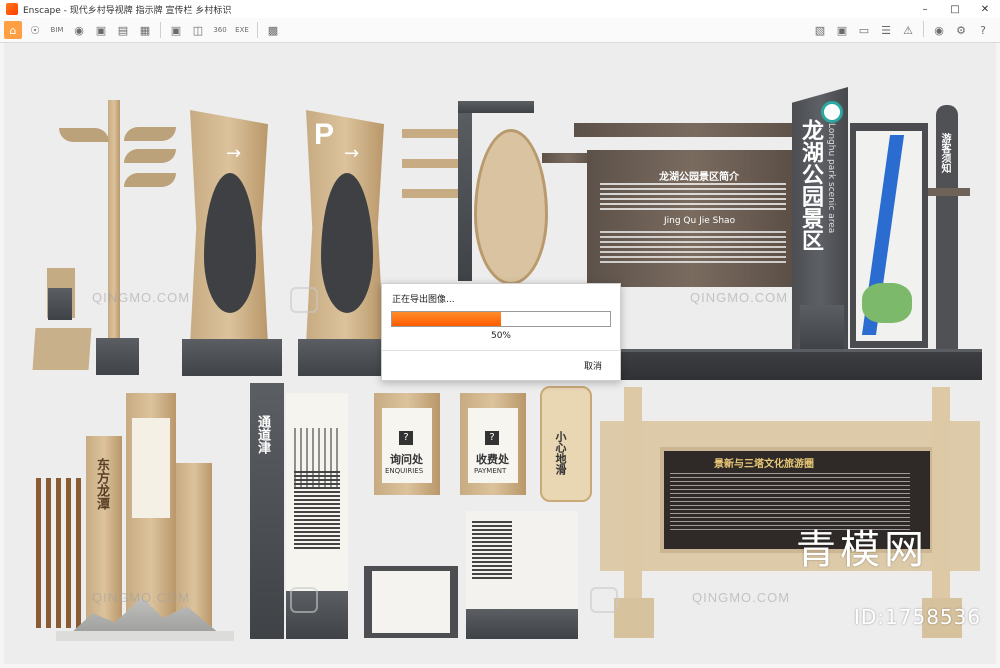 The image size is (1000, 668). I want to click on box-icon: ▭, so click(864, 30).